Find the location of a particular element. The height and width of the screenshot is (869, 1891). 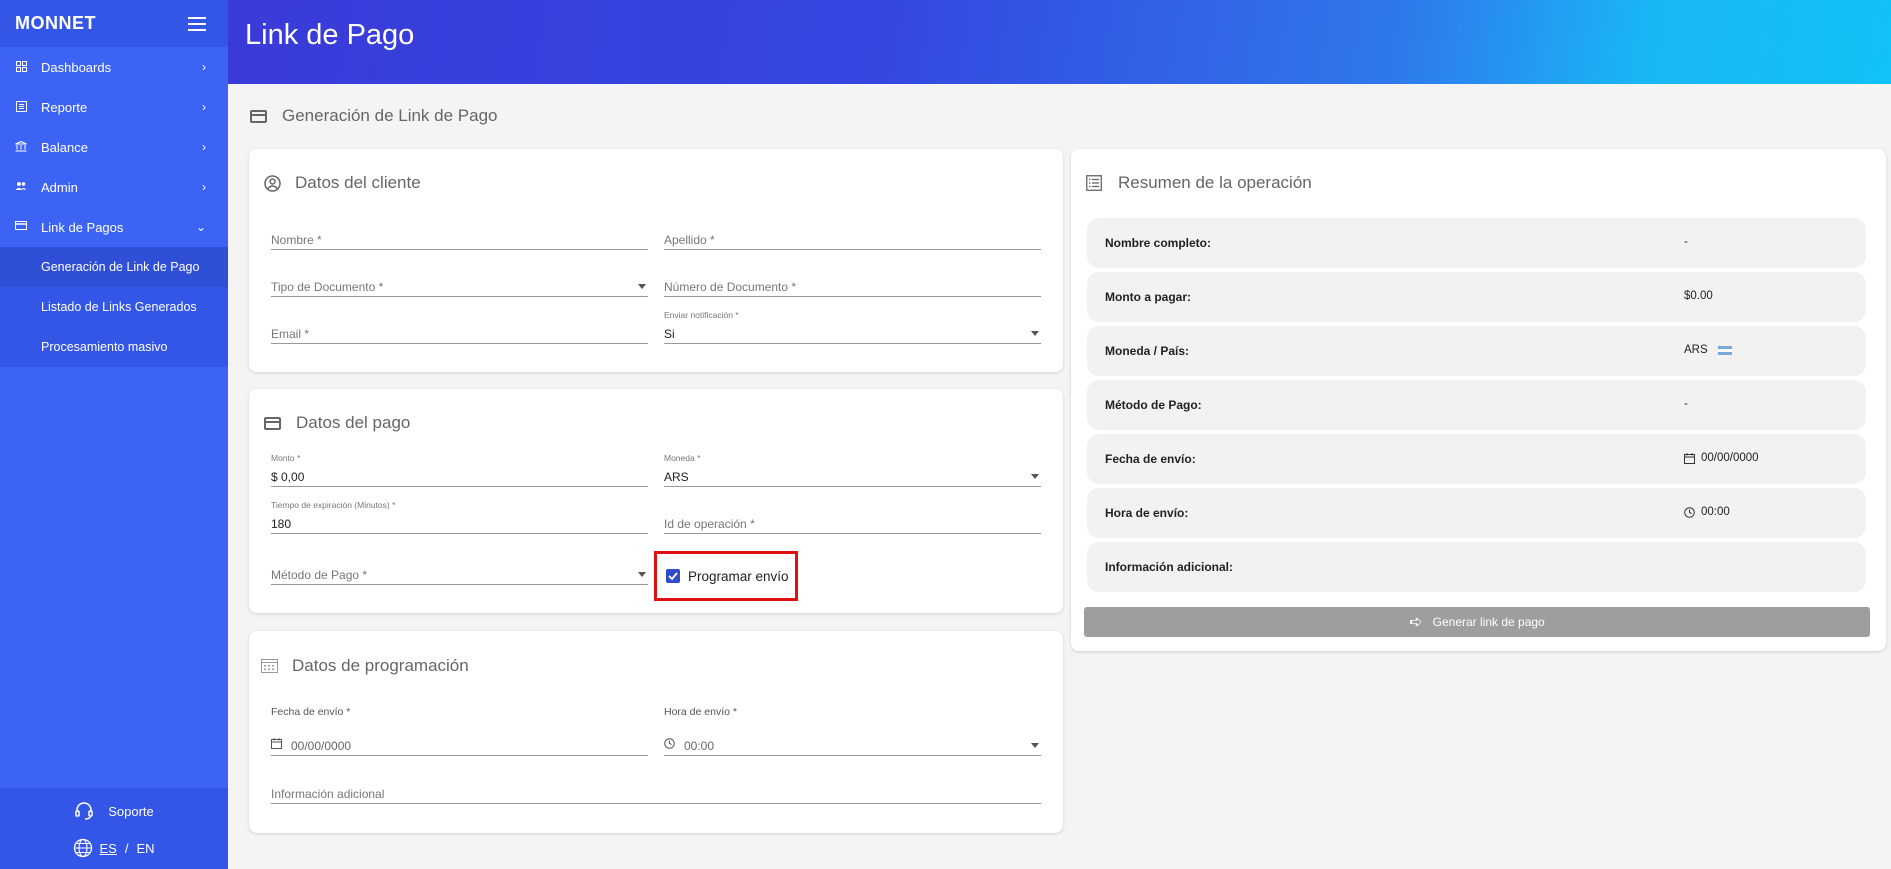

programar-envio-checkbox: Programar envío is located at coordinates (726, 576).